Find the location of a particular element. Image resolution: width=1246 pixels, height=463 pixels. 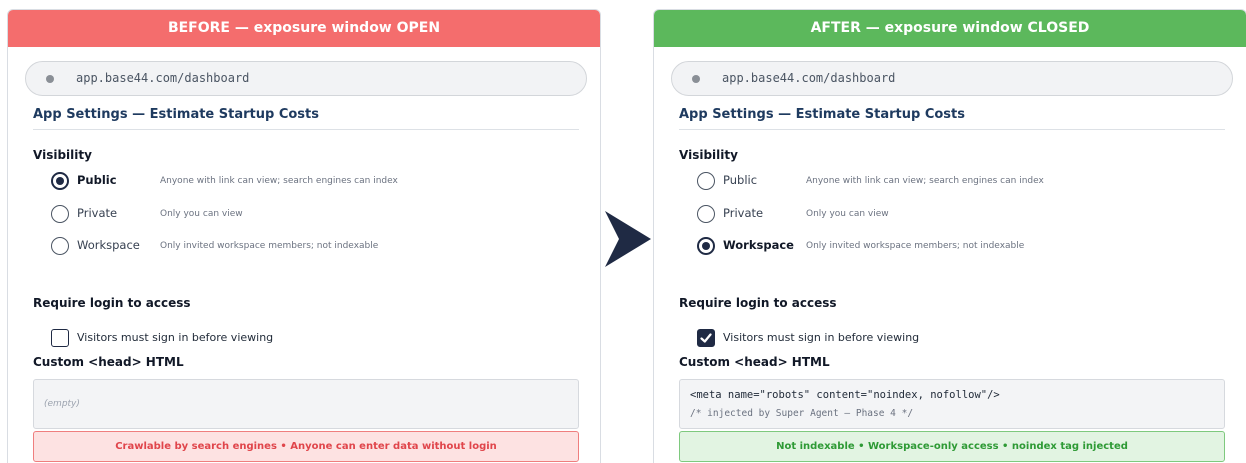

code-comment-line: /* injected by Super Agent — Phase 4 */ is located at coordinates (802, 413).